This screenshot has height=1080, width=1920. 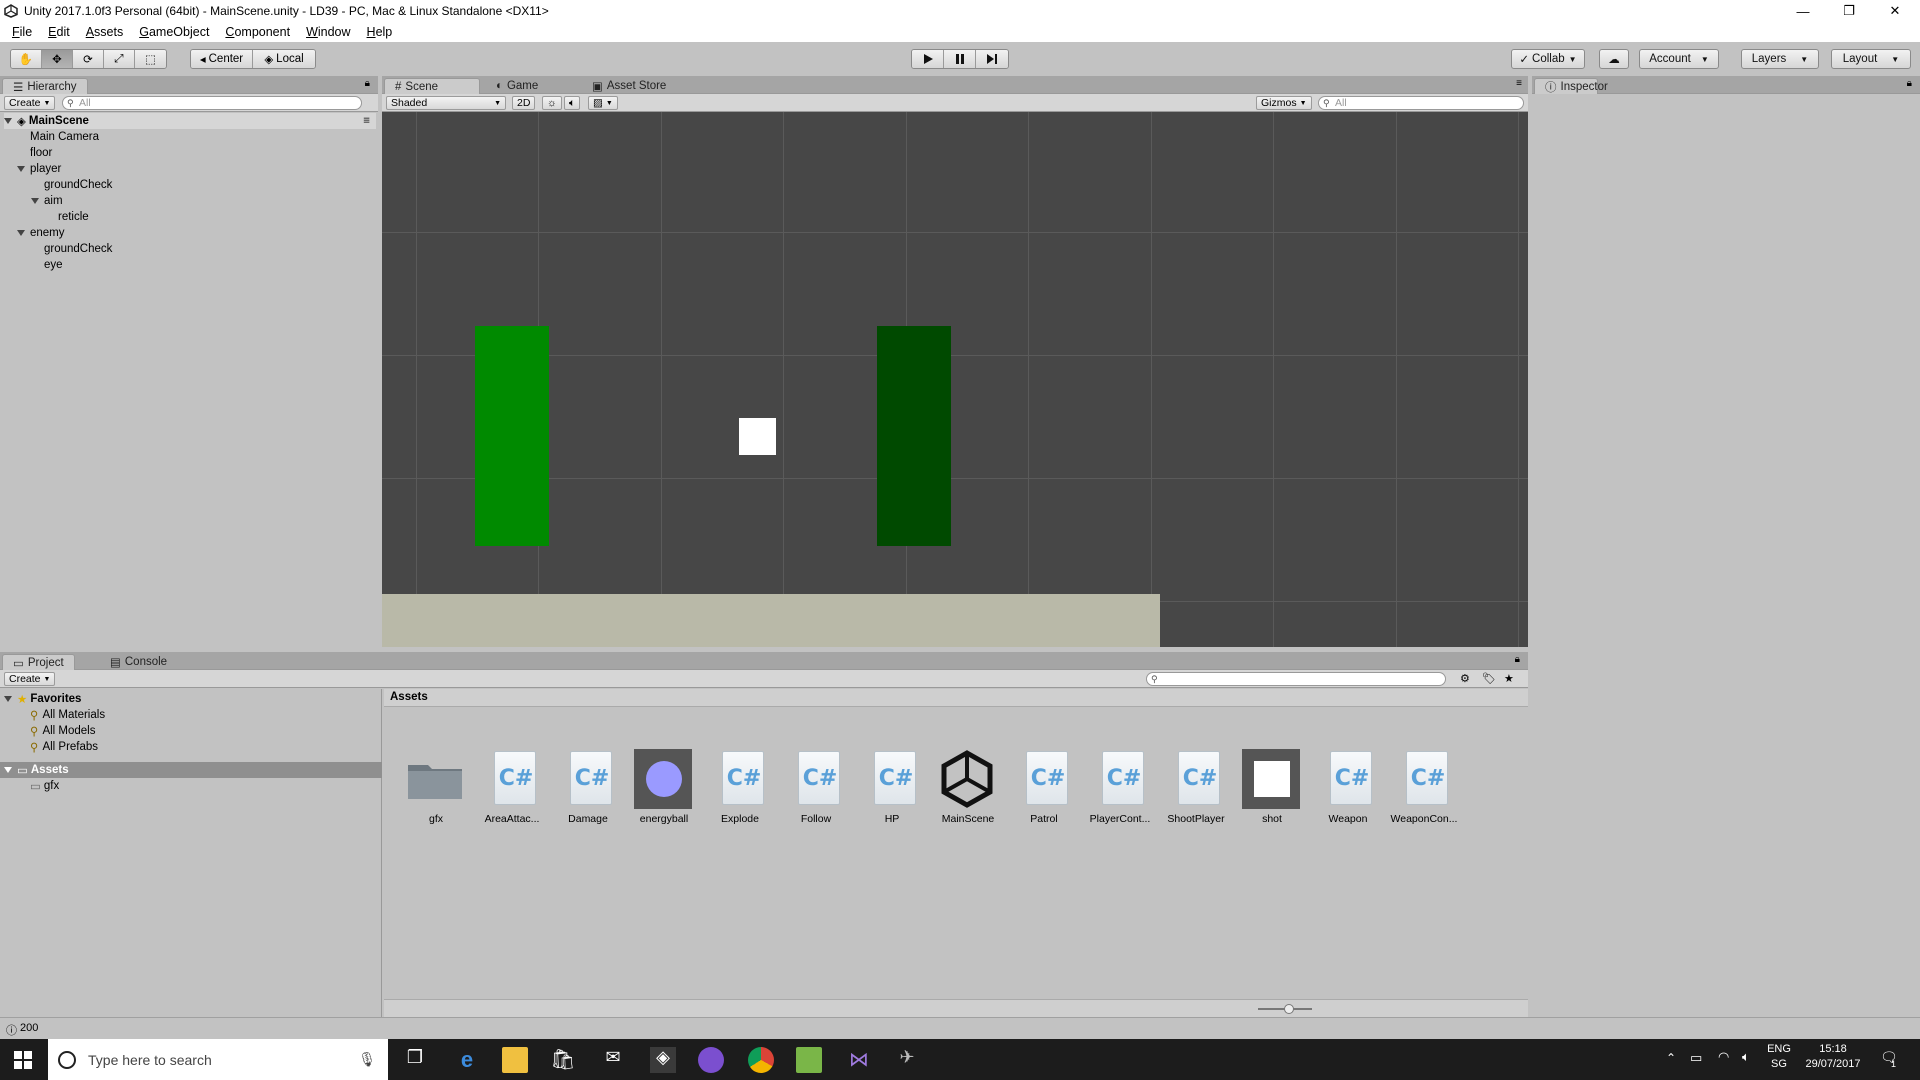 I want to click on discord-icon, so click(x=711, y=1060).